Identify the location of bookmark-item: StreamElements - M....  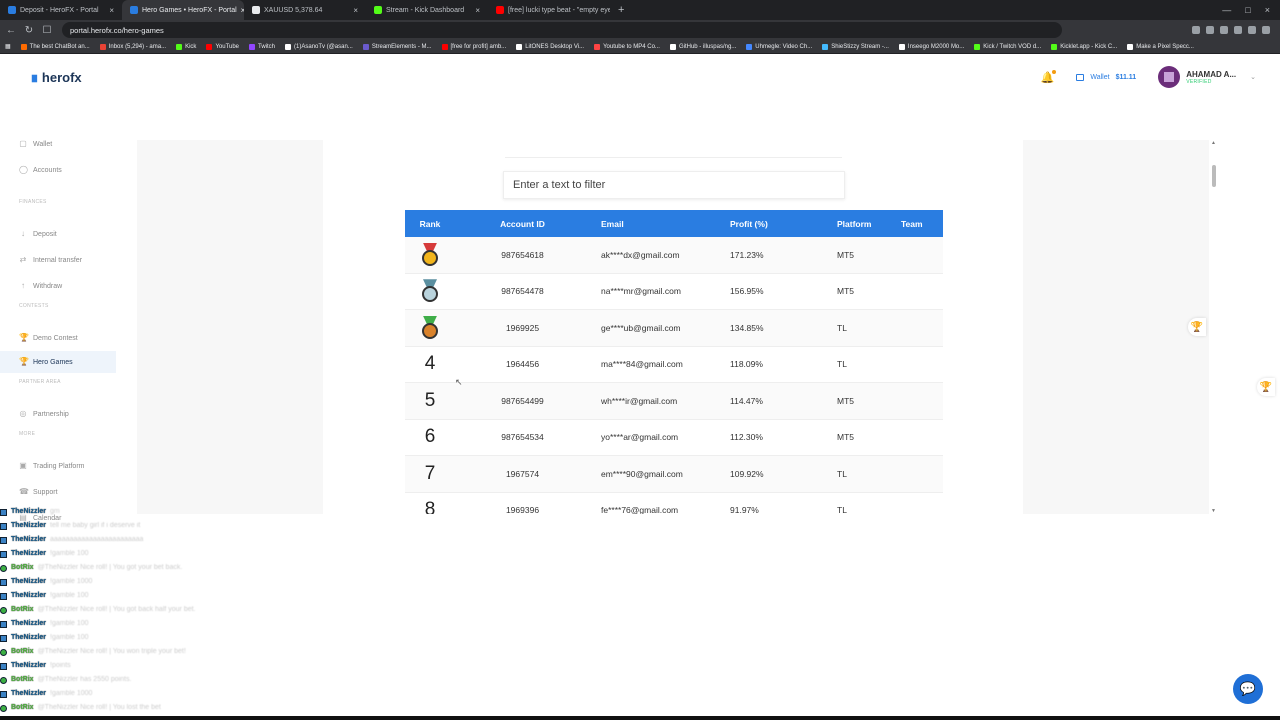
(397, 46).